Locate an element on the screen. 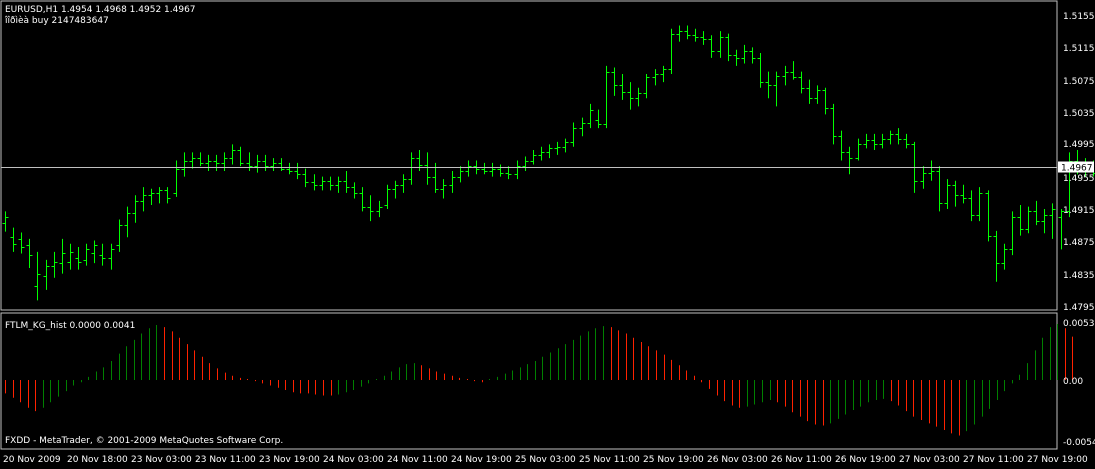  time-tick: 20 Nov 2009 is located at coordinates (32, 460).